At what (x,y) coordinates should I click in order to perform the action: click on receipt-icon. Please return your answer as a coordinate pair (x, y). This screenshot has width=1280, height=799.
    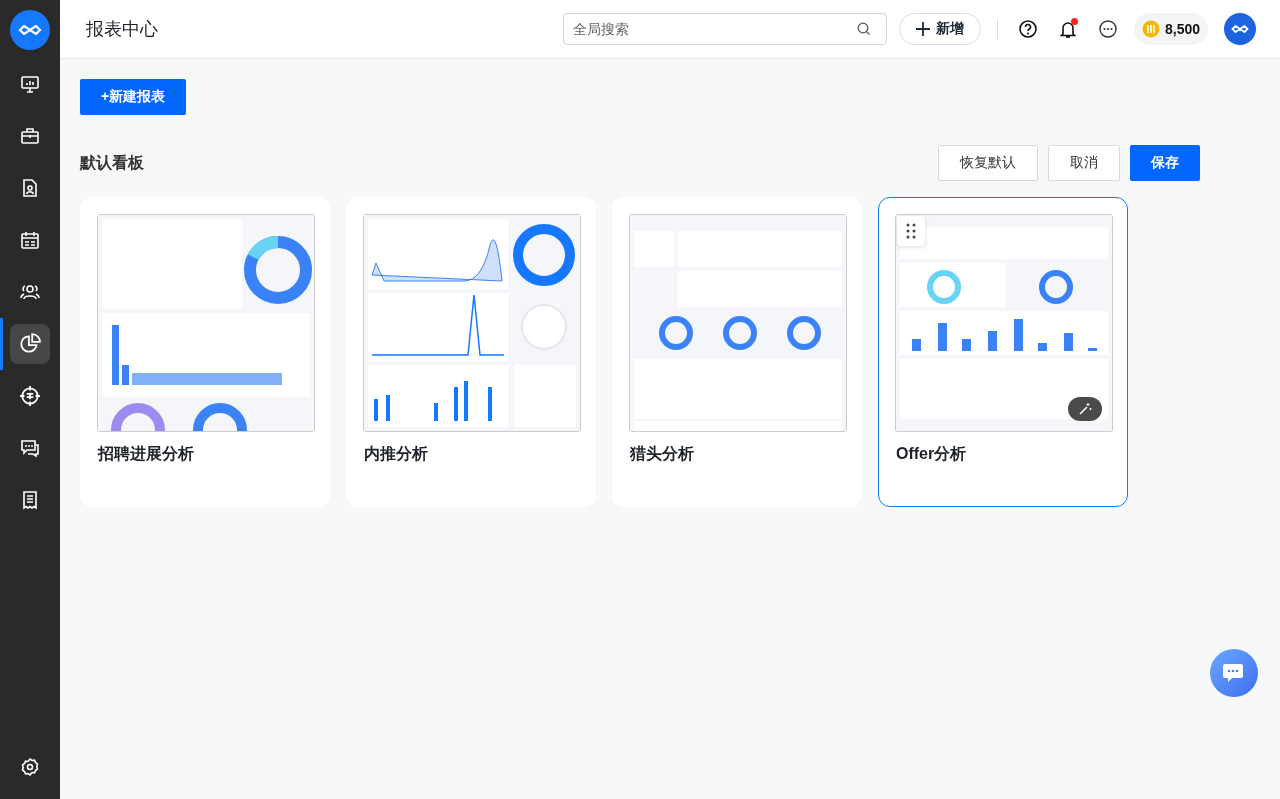
    Looking at the image, I should click on (30, 500).